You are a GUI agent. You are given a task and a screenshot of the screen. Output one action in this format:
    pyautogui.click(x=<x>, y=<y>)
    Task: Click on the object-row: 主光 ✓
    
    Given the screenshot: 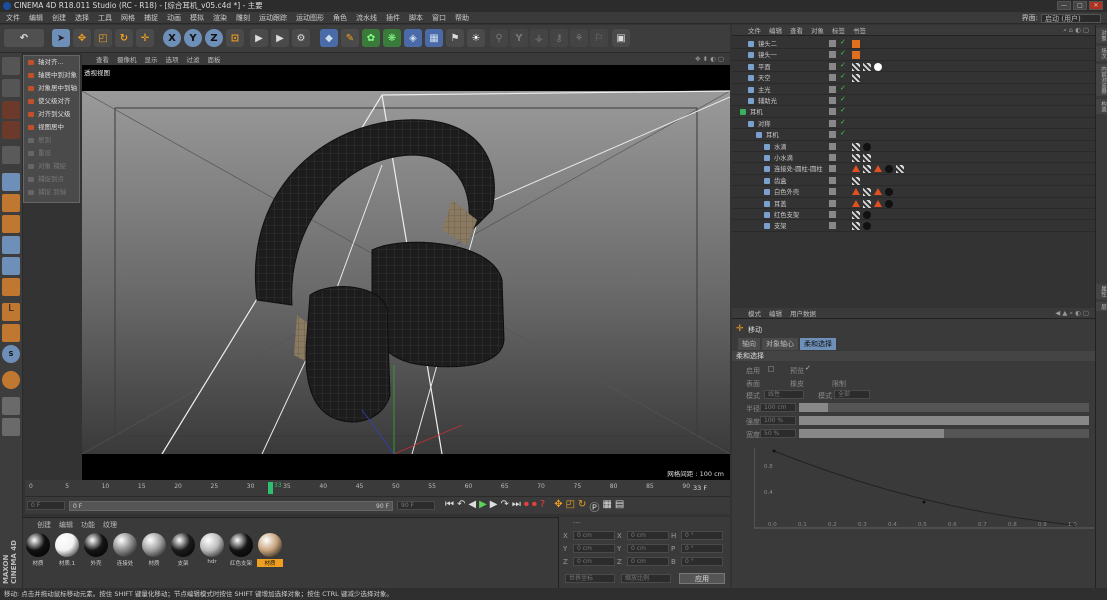 What is the action you would take?
    pyautogui.click(x=913, y=89)
    